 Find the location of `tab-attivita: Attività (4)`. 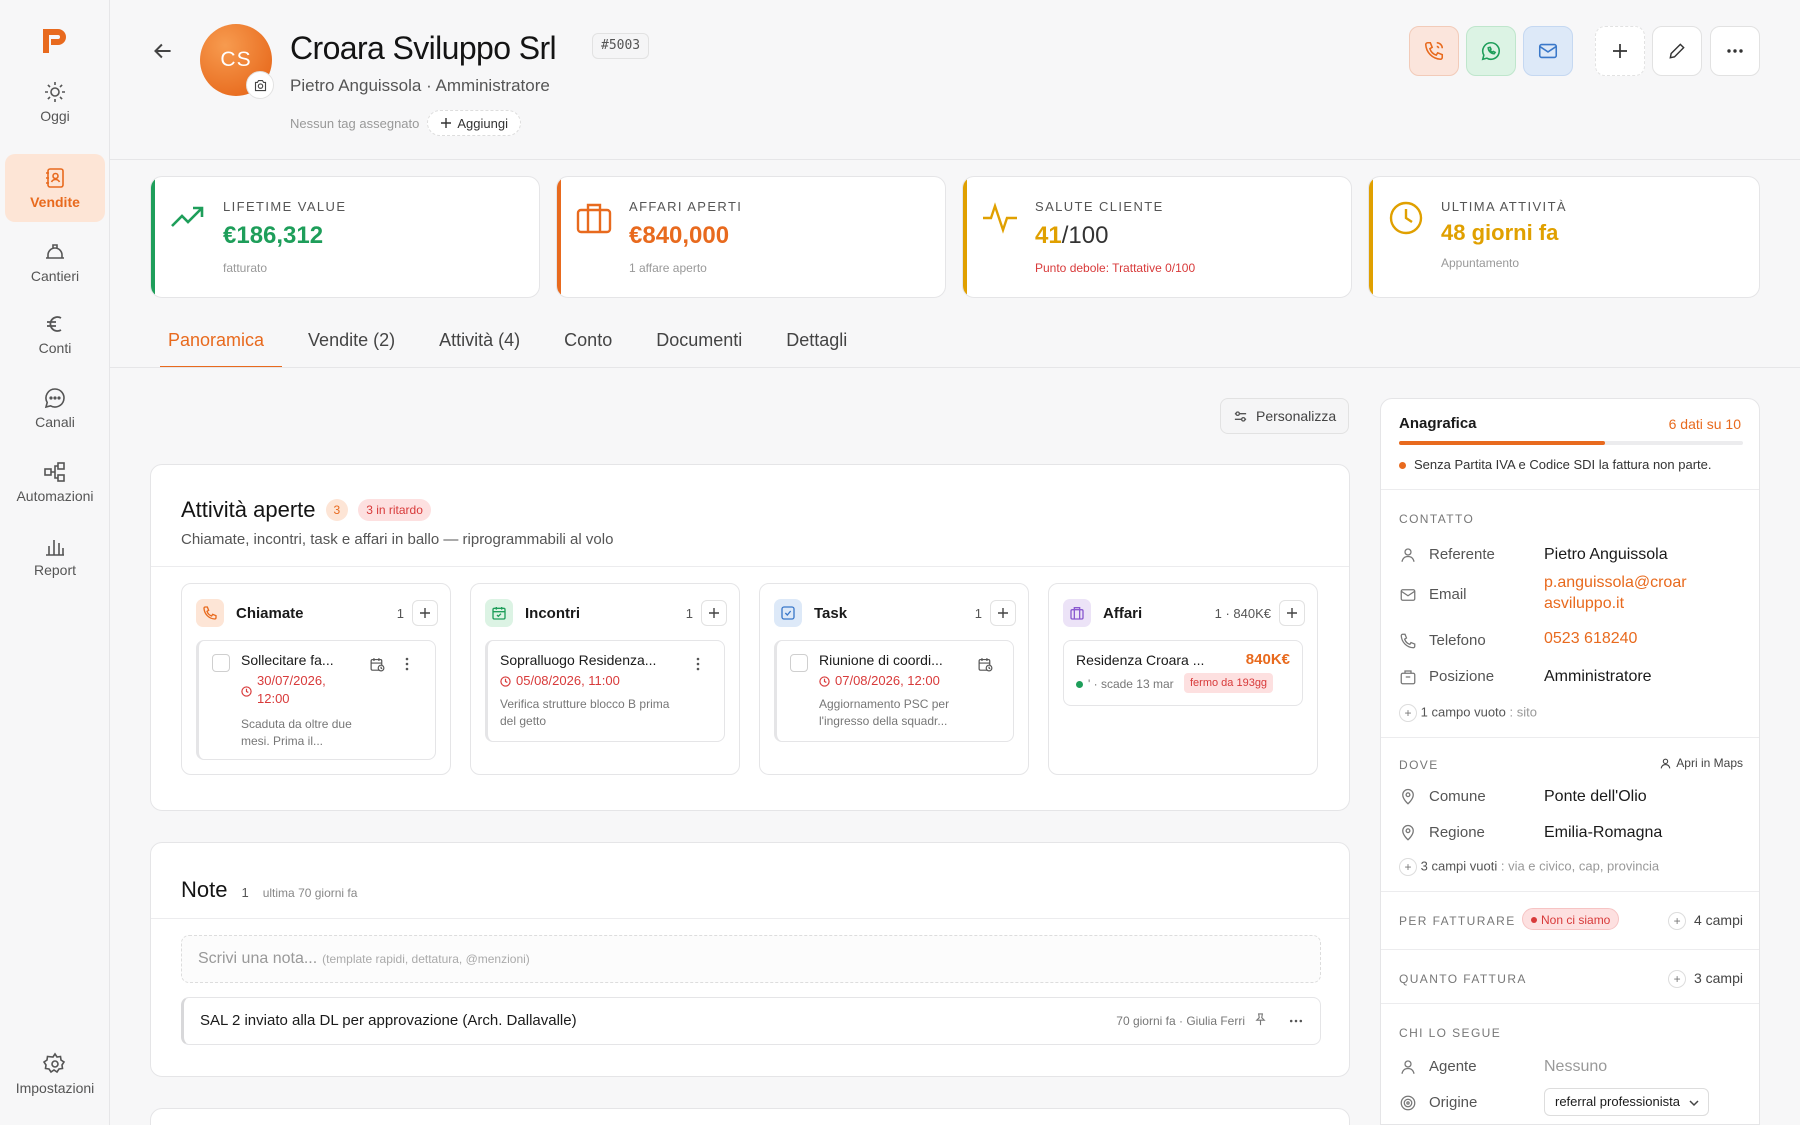

tab-attivita: Attività (4) is located at coordinates (479, 344).